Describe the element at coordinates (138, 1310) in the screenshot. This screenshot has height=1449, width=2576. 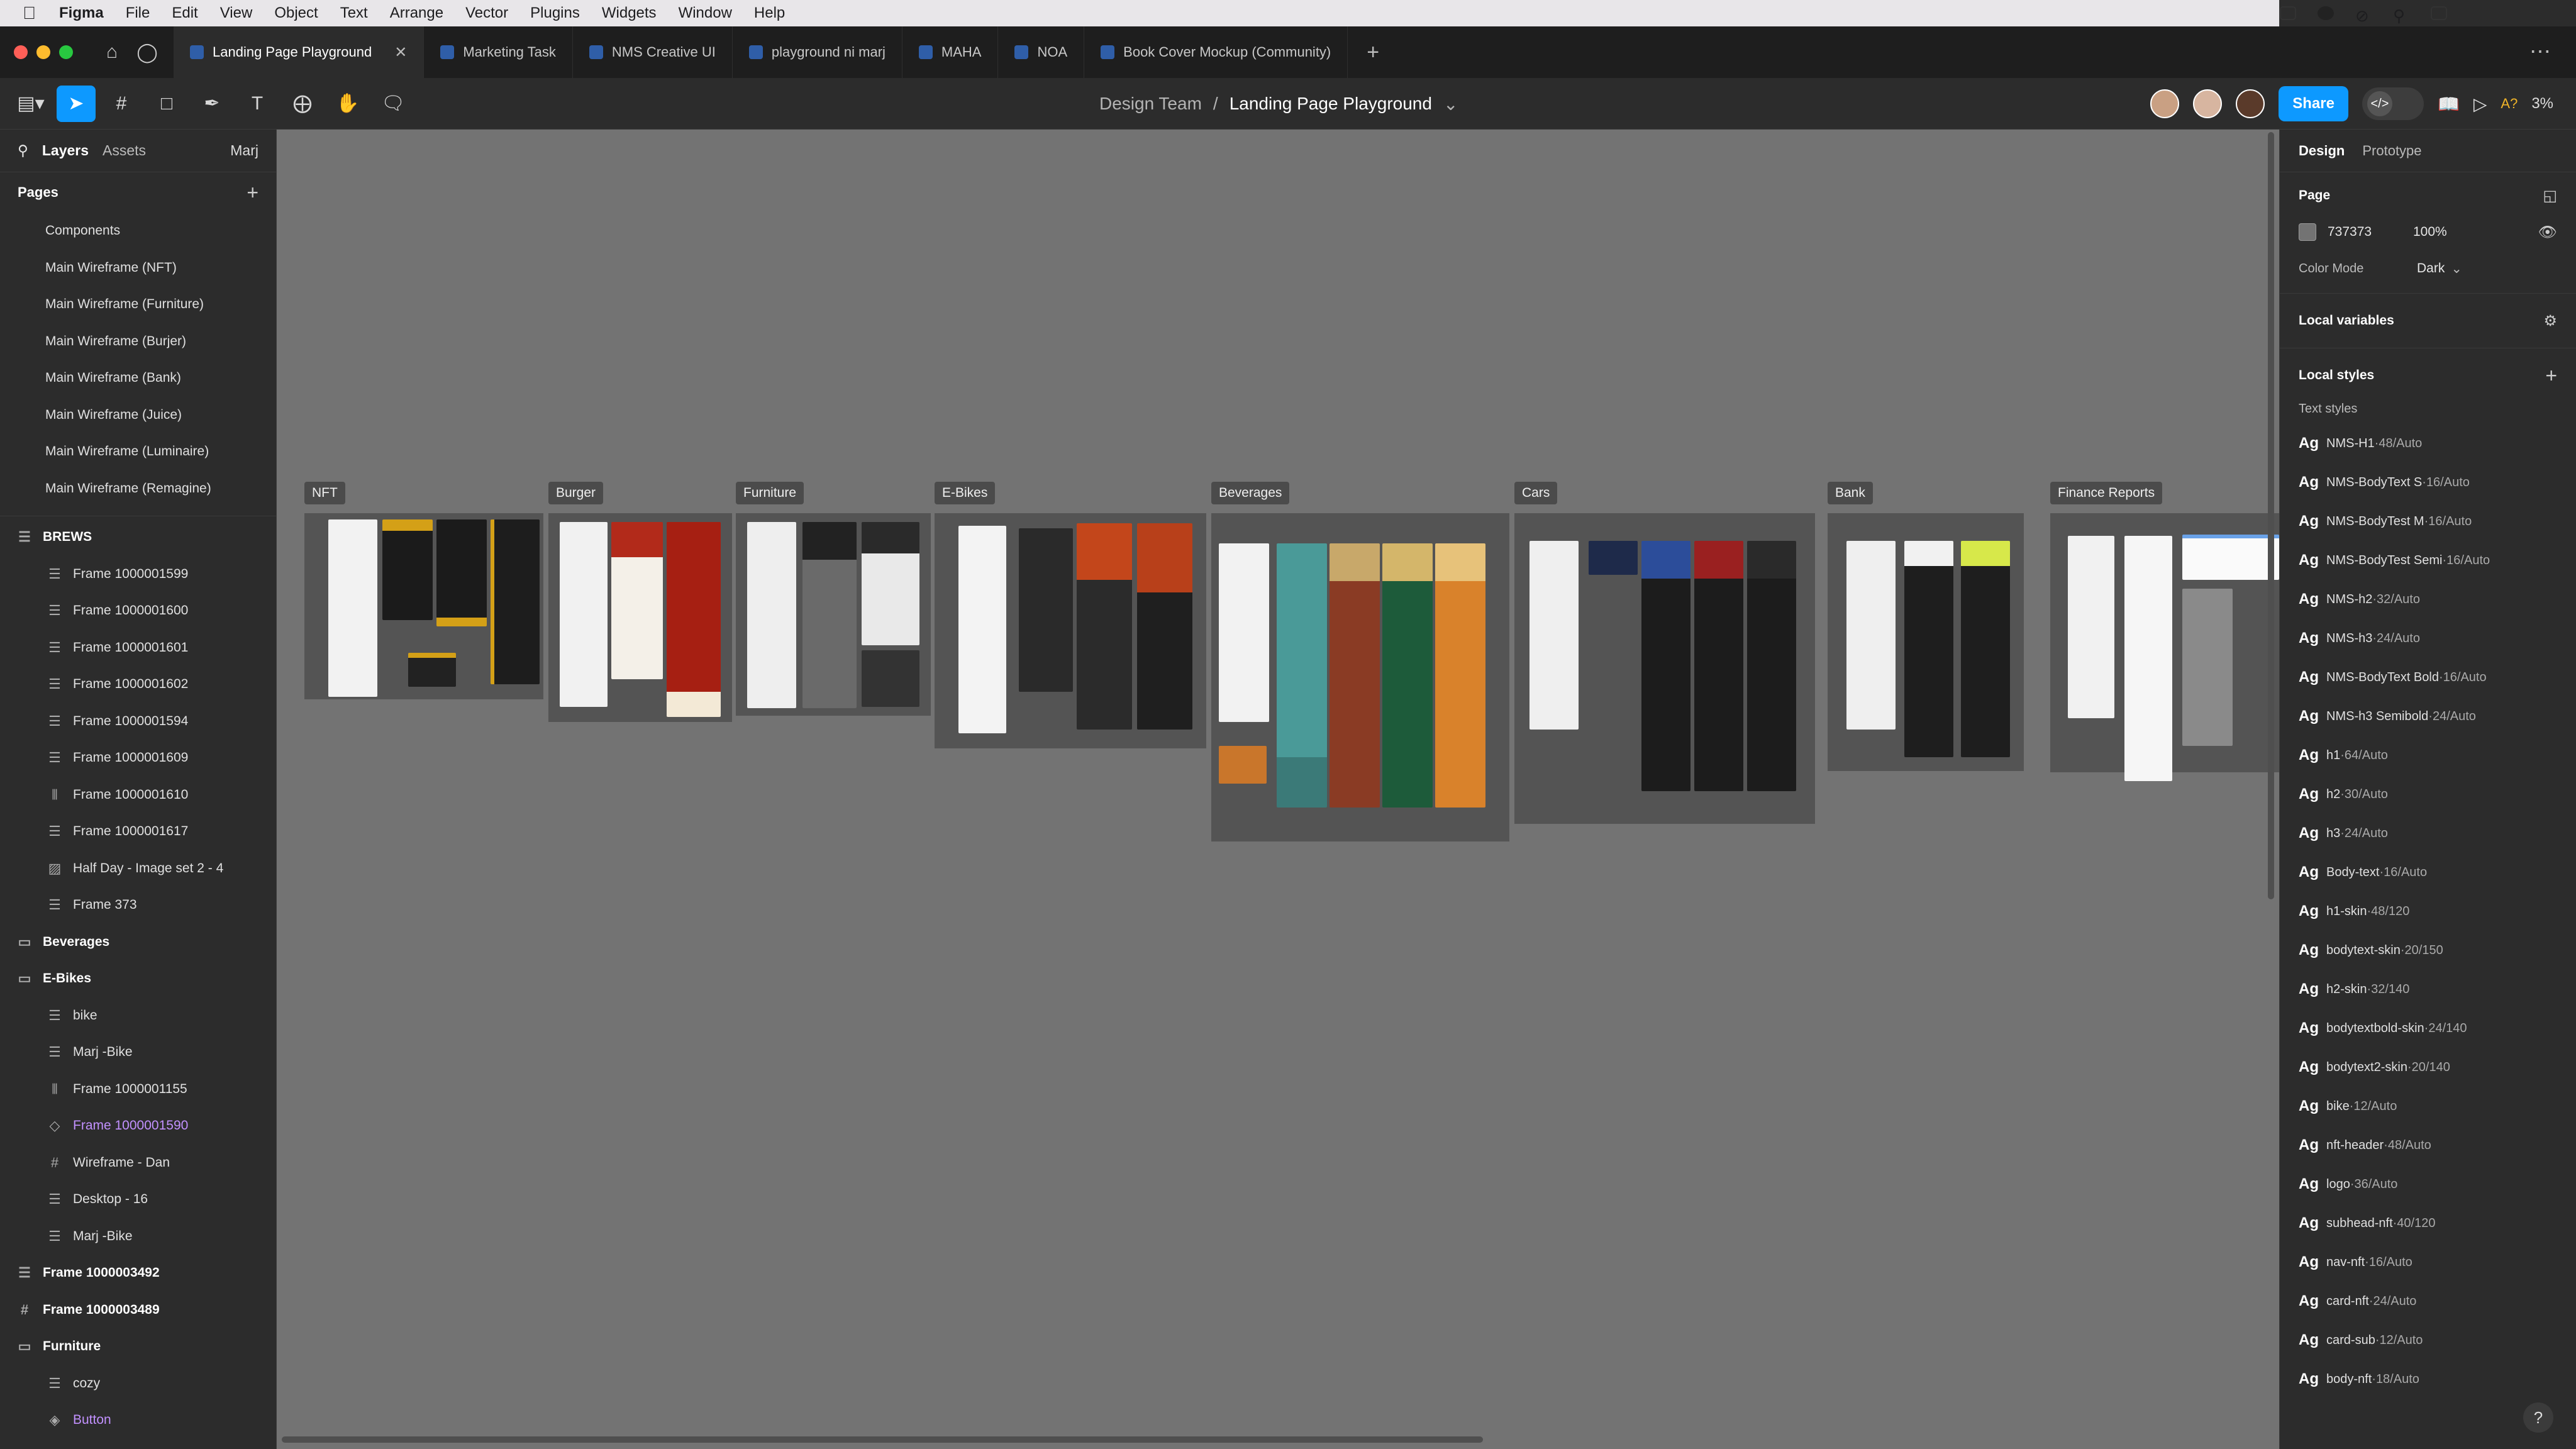
I see `layer-row: # Frame 1000003489` at that location.